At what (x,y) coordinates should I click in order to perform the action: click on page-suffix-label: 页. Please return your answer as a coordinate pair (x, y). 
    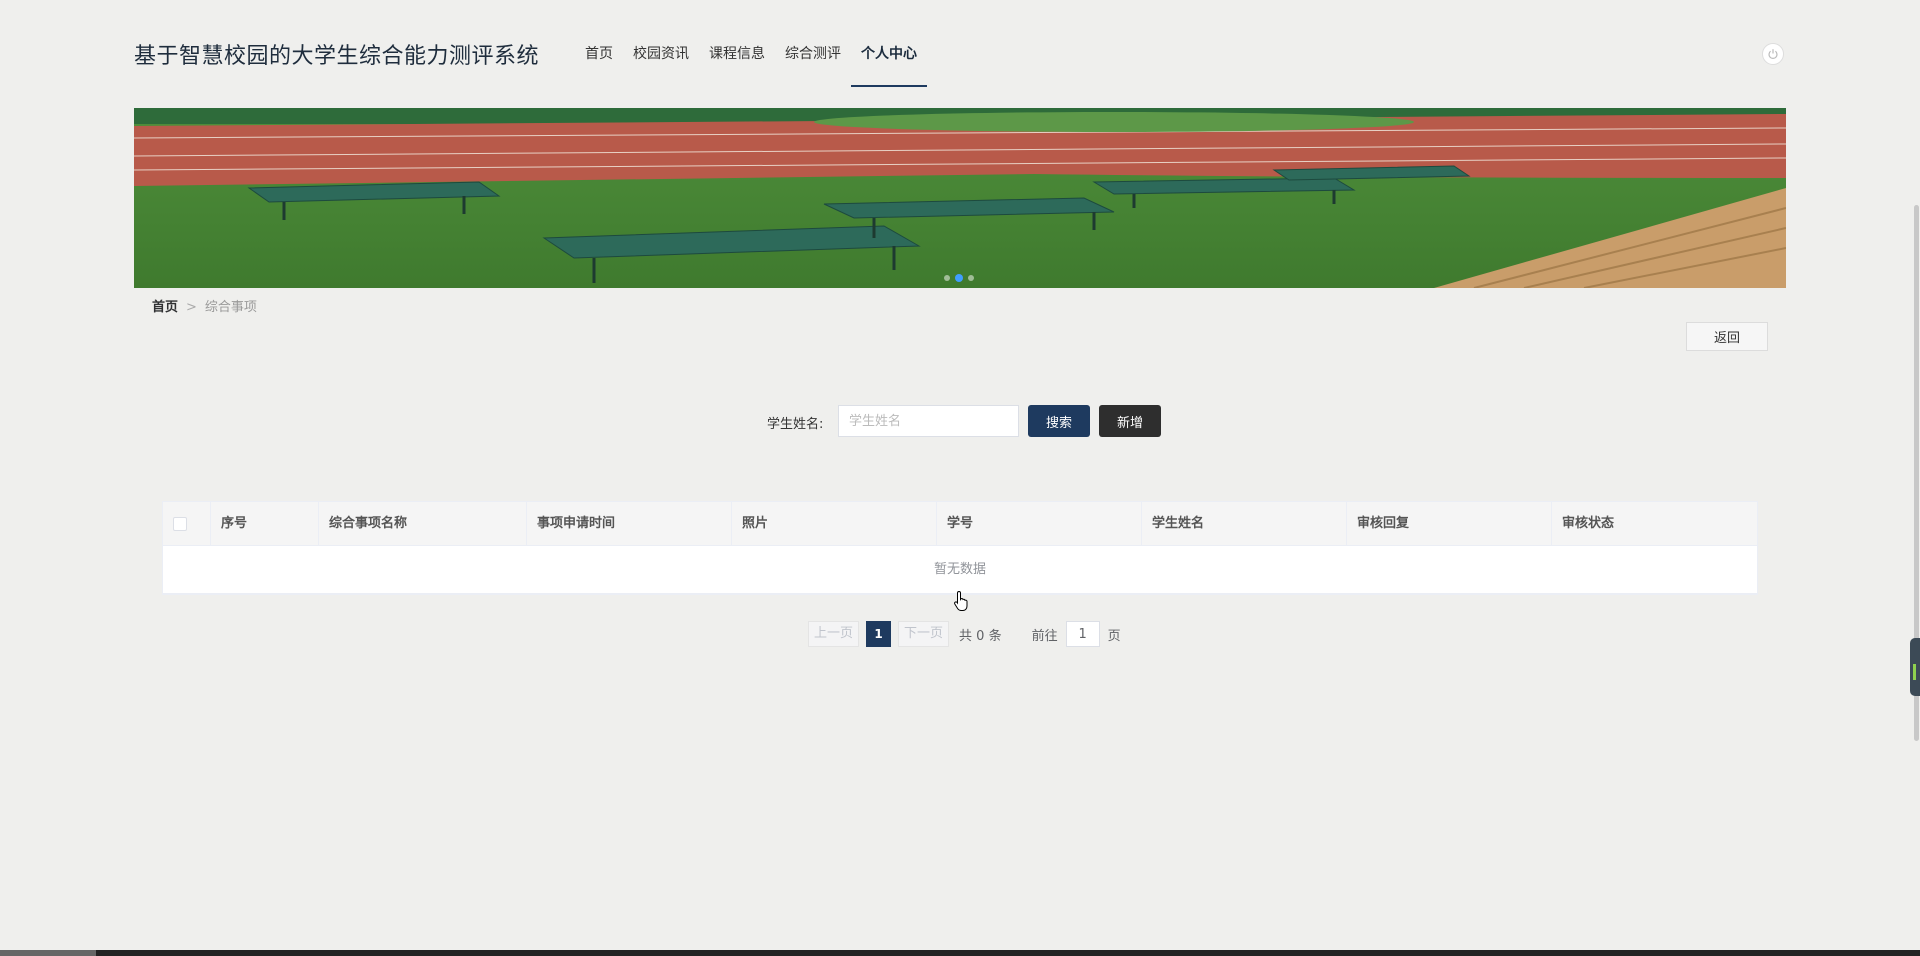
    Looking at the image, I should click on (1114, 636).